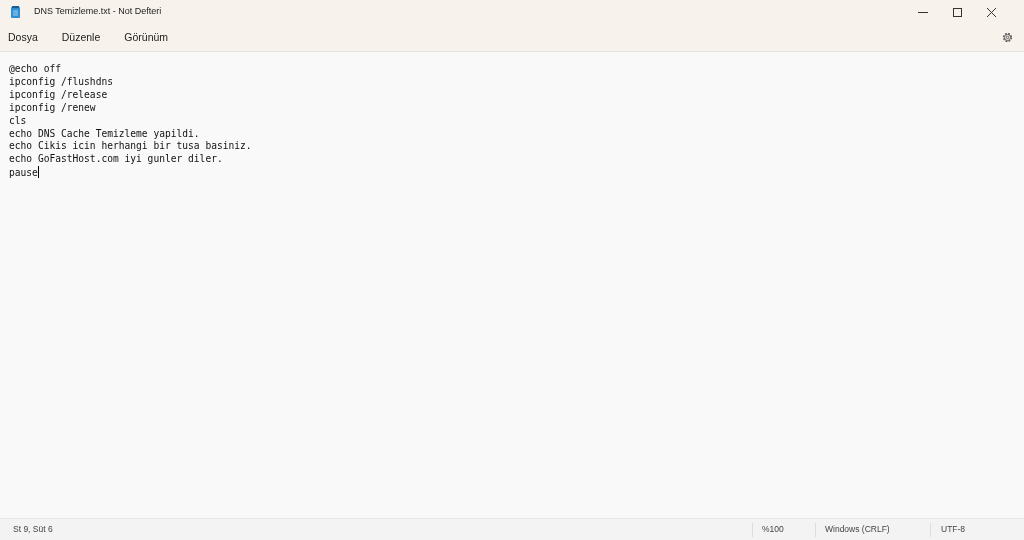 The height and width of the screenshot is (540, 1024). I want to click on encoding: UTF-8, so click(953, 529).